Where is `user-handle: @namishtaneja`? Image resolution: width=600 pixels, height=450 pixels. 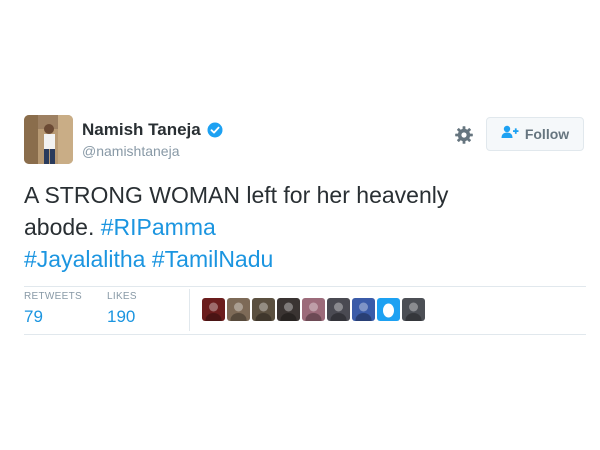 user-handle: @namishtaneja is located at coordinates (152, 151).